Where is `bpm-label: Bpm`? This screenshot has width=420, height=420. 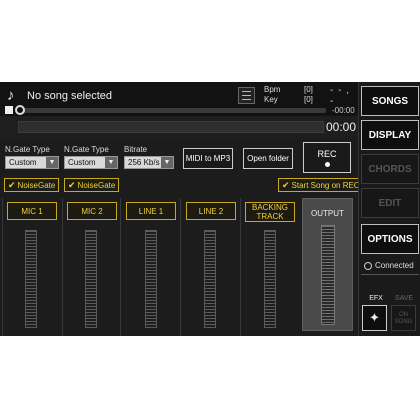 bpm-label: Bpm is located at coordinates (272, 89).